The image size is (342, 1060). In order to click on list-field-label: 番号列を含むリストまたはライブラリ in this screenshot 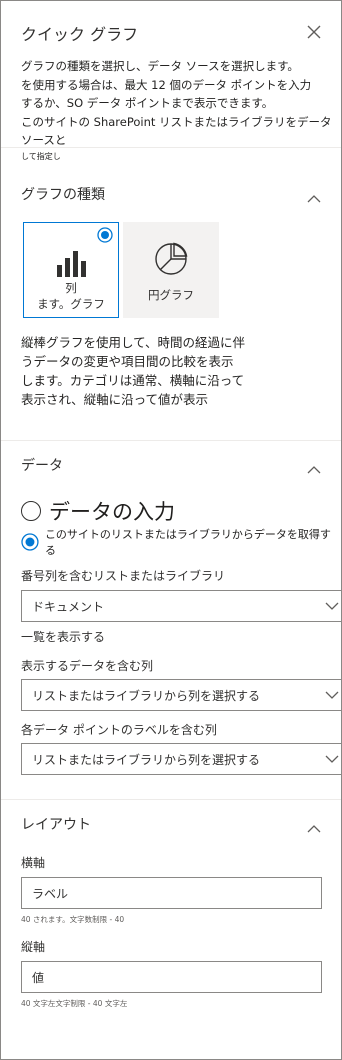, I will do `click(123, 576)`.